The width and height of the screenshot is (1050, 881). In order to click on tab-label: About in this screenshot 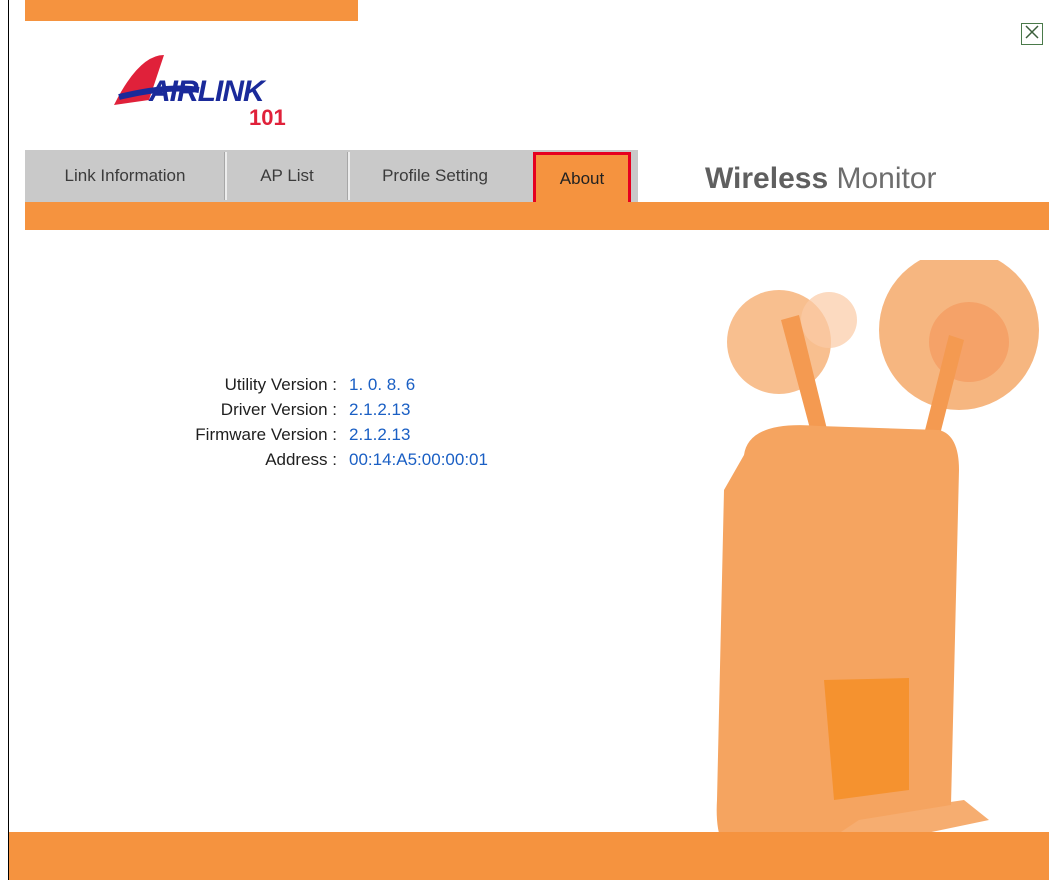, I will do `click(582, 178)`.